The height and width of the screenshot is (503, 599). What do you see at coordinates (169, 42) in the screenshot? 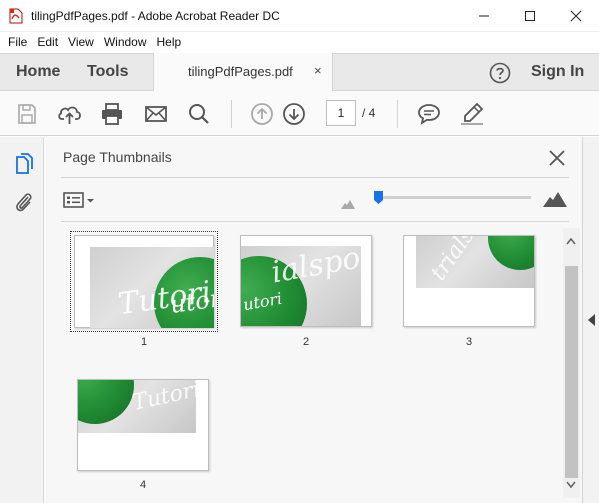
I see `menu-help: Help` at bounding box center [169, 42].